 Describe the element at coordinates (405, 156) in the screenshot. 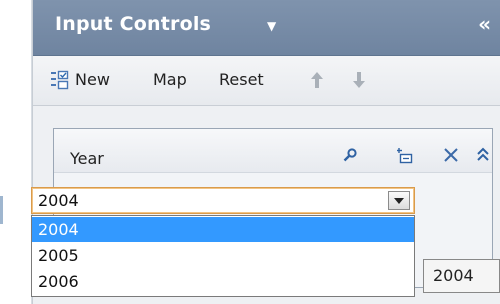

I see `edit-icon` at that location.